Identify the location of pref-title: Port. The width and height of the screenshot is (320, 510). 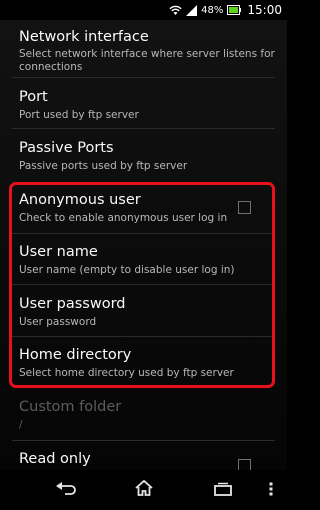
(33, 97).